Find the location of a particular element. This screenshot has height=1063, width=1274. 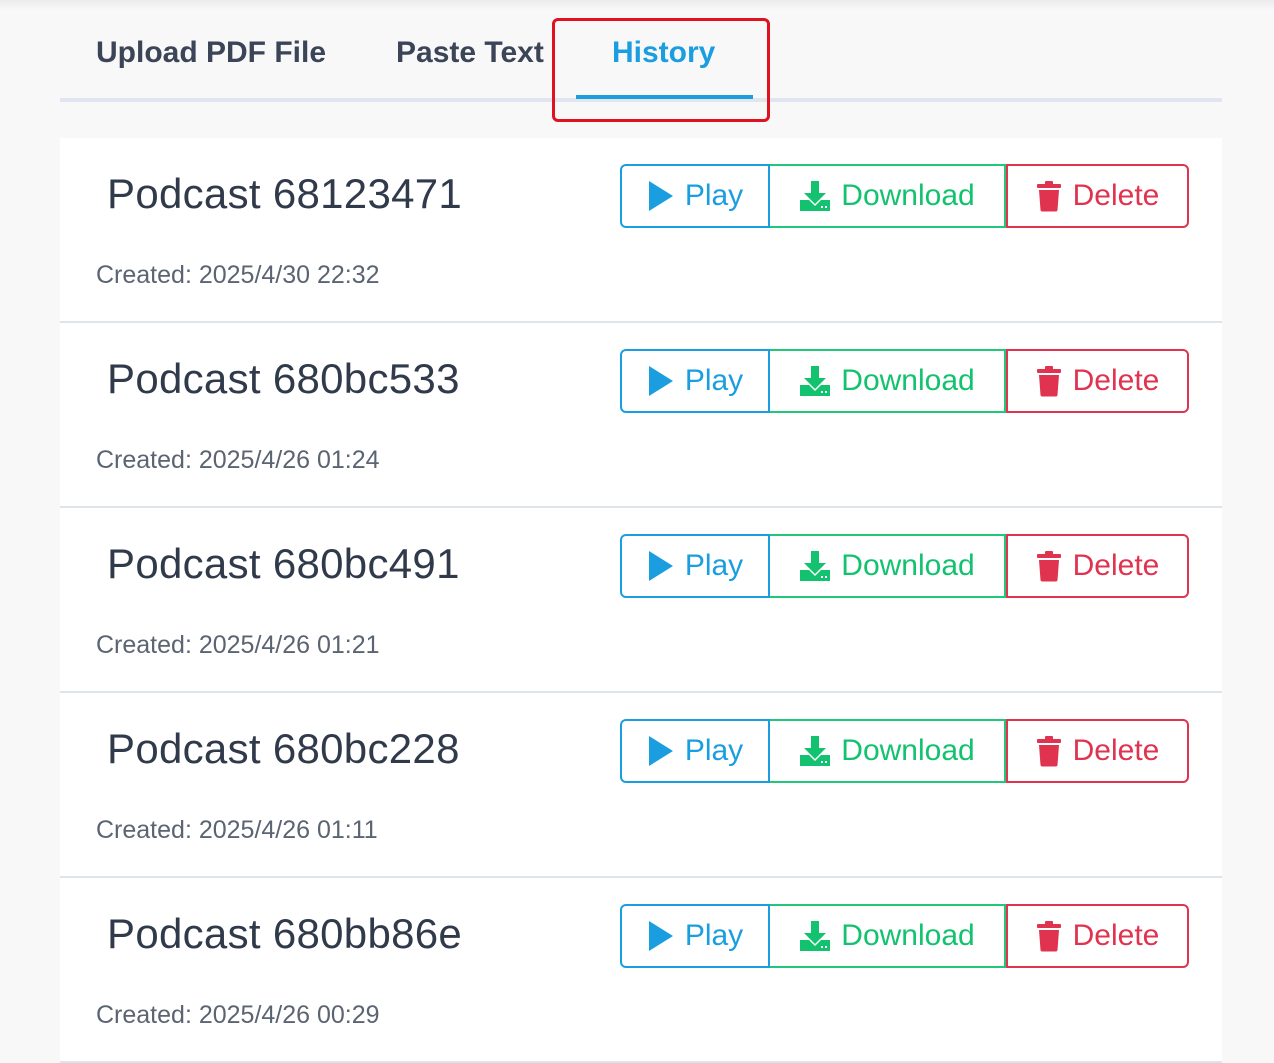

created-timestamp: Created: 2025/4/26 01:21 is located at coordinates (238, 645).